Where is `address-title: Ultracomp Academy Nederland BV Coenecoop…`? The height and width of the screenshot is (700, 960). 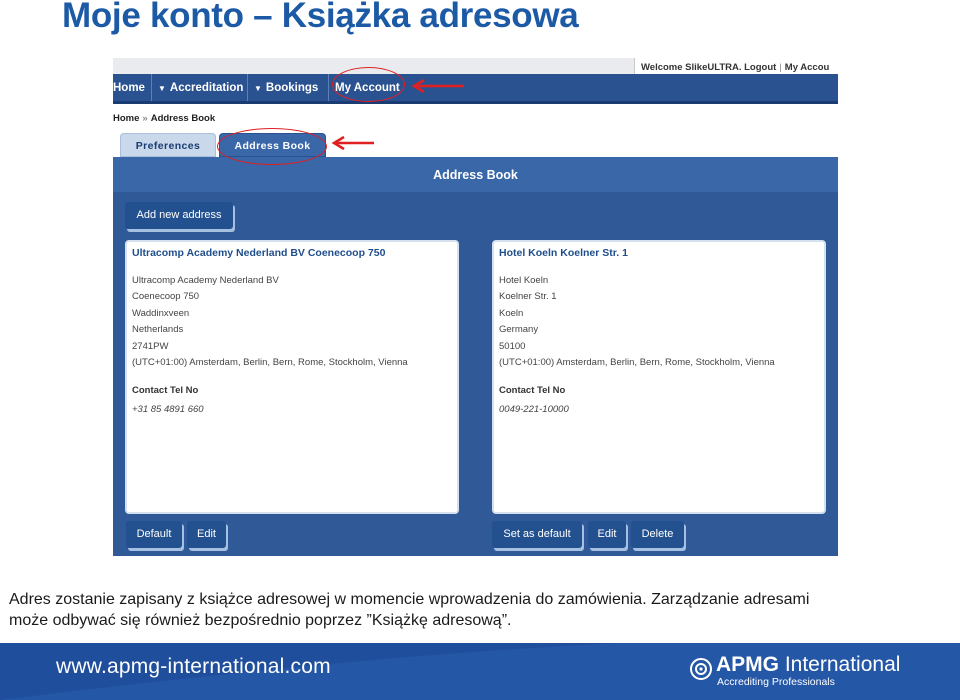
address-title: Ultracomp Academy Nederland BV Coenecoop… is located at coordinates (259, 253).